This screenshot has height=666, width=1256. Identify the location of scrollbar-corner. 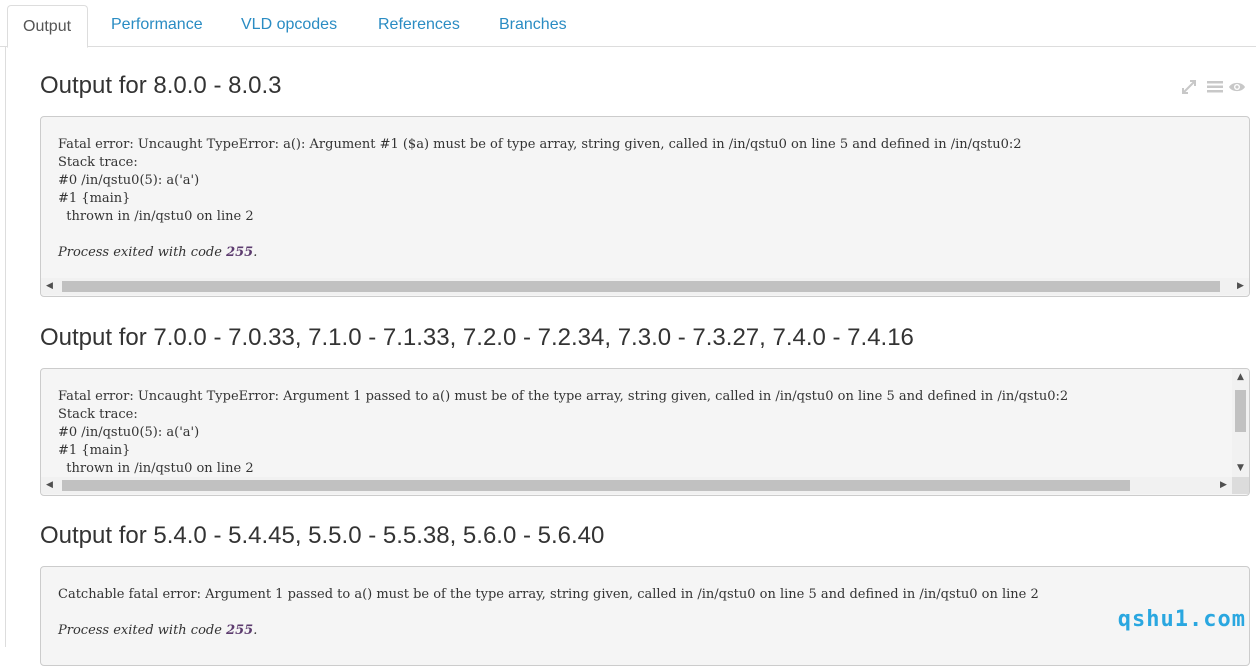
(1240, 485).